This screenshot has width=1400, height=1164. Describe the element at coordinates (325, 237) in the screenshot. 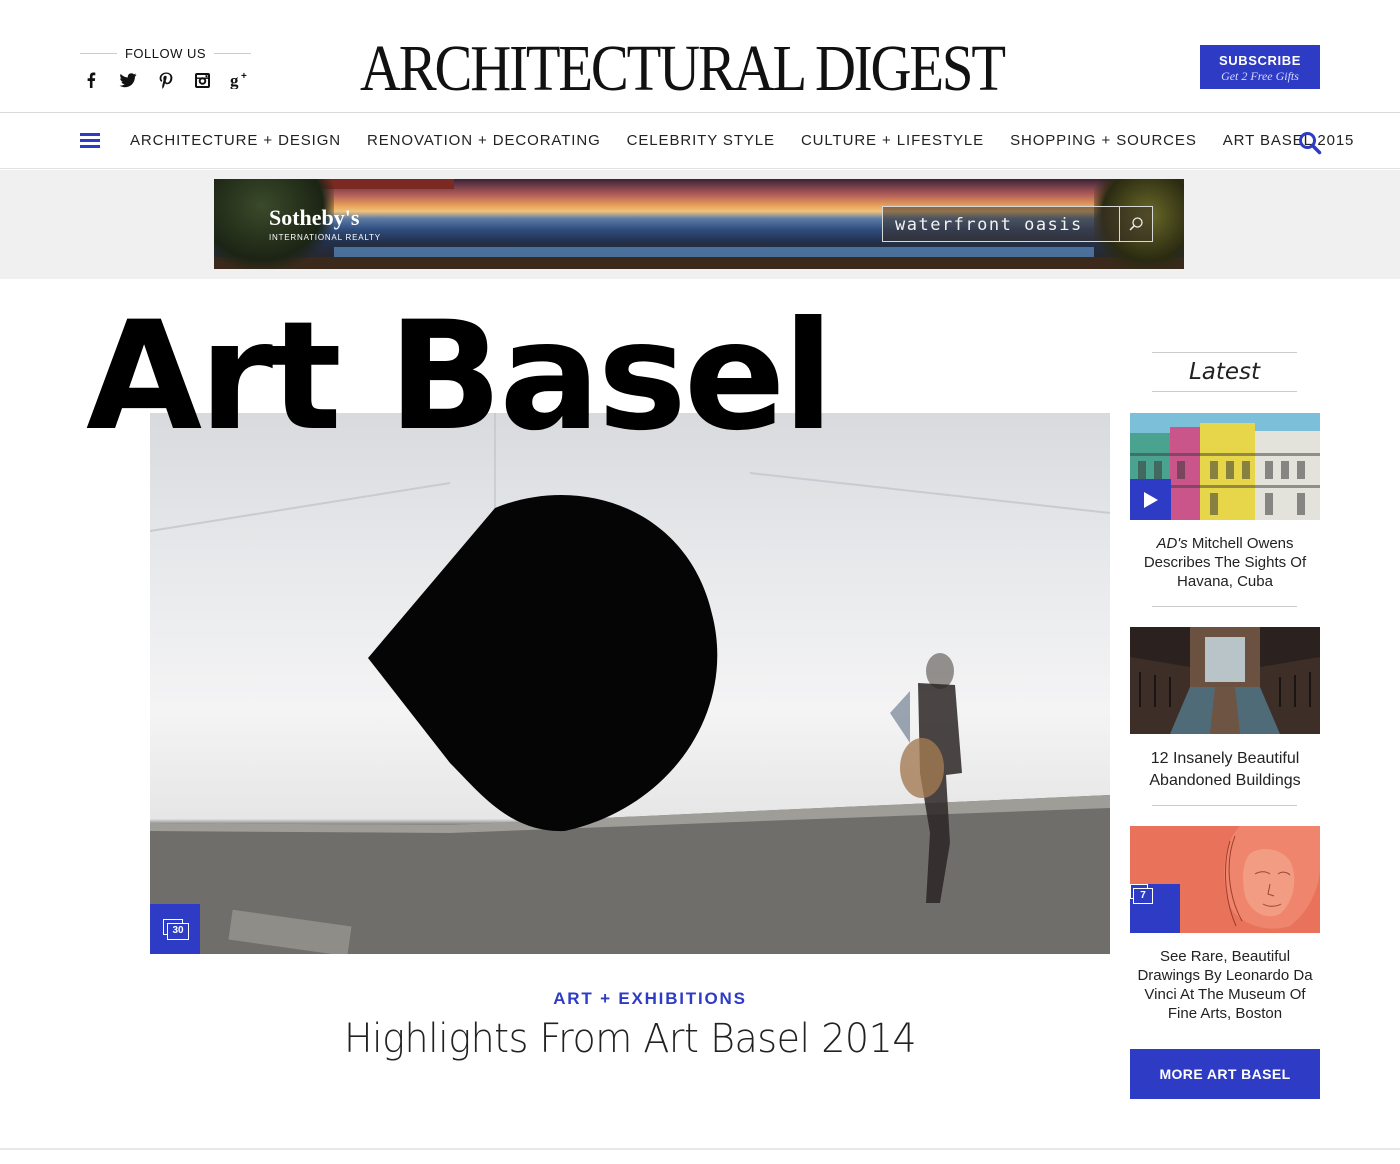

I see `ad-brand-sub: INTERNATIONAL REALTY` at that location.